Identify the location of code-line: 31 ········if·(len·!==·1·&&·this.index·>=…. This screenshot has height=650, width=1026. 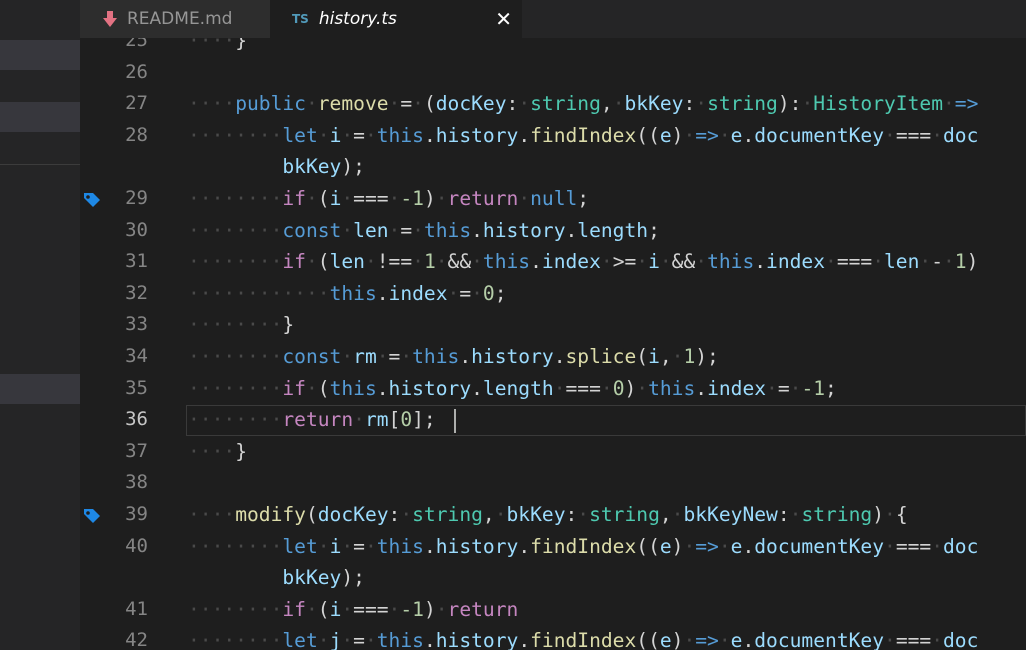
(553, 262).